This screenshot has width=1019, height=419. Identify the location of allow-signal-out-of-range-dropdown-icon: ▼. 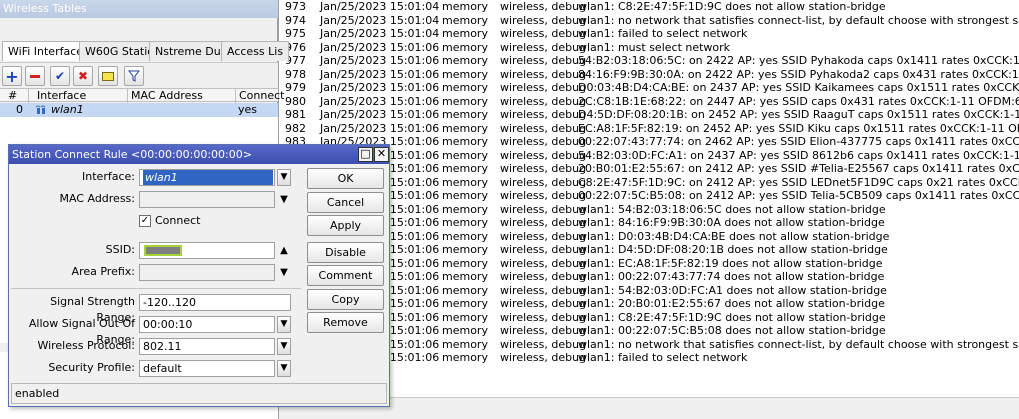
(284, 324).